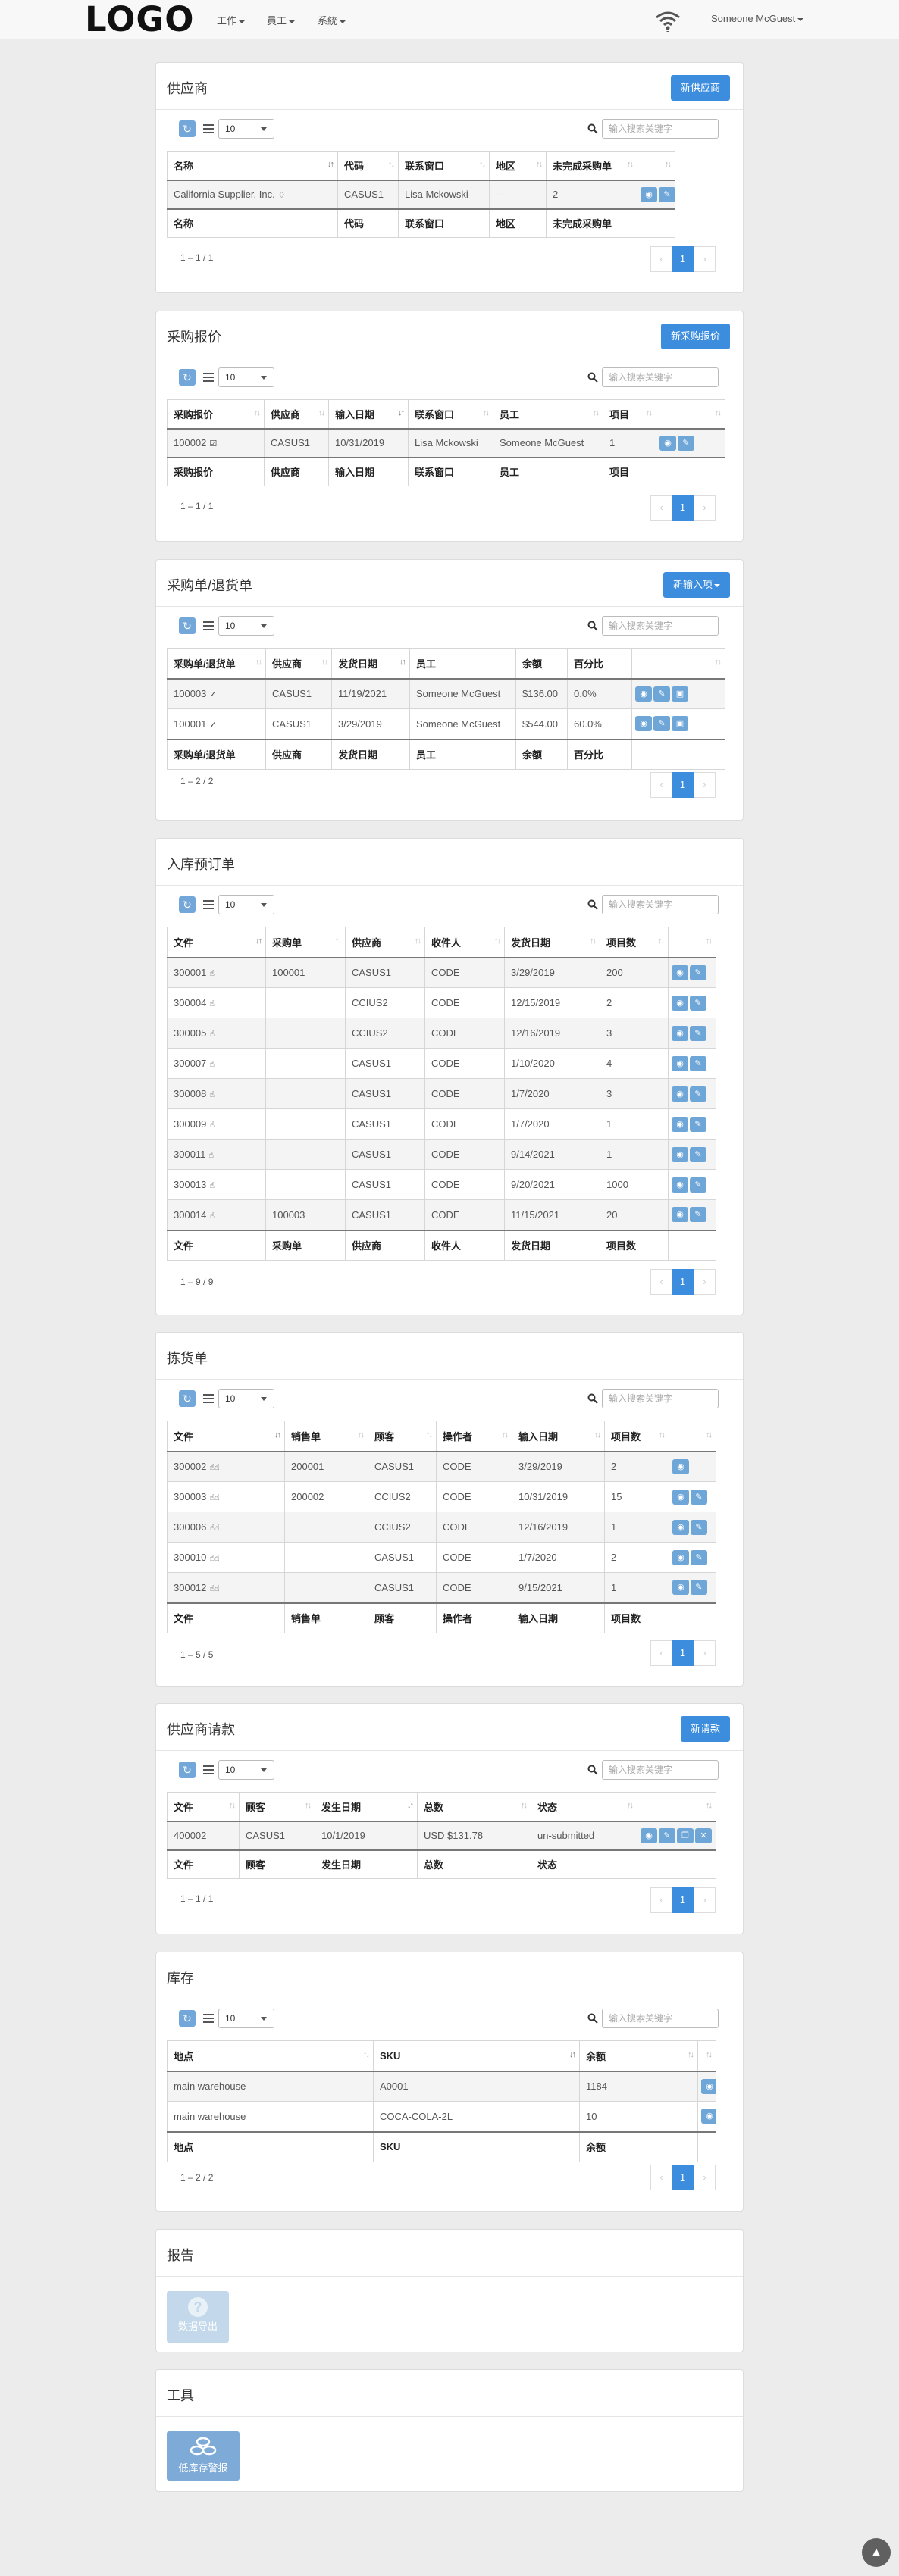  I want to click on column-header: 员工, so click(462, 664).